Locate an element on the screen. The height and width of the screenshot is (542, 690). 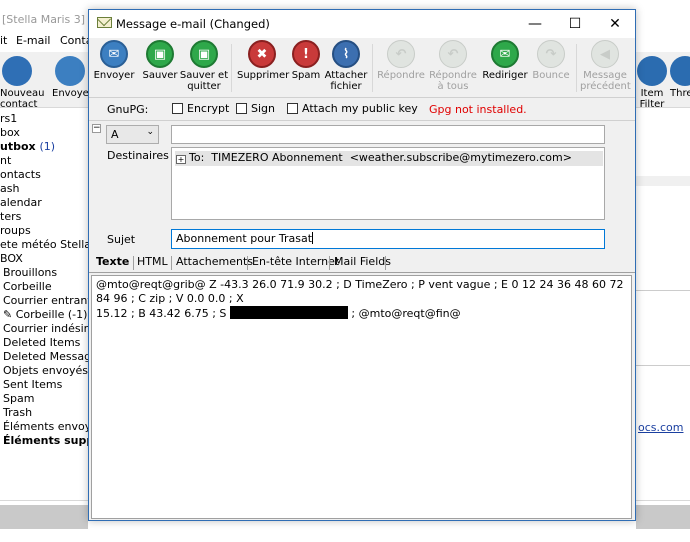
tab-html: HTML is located at coordinates (152, 263).